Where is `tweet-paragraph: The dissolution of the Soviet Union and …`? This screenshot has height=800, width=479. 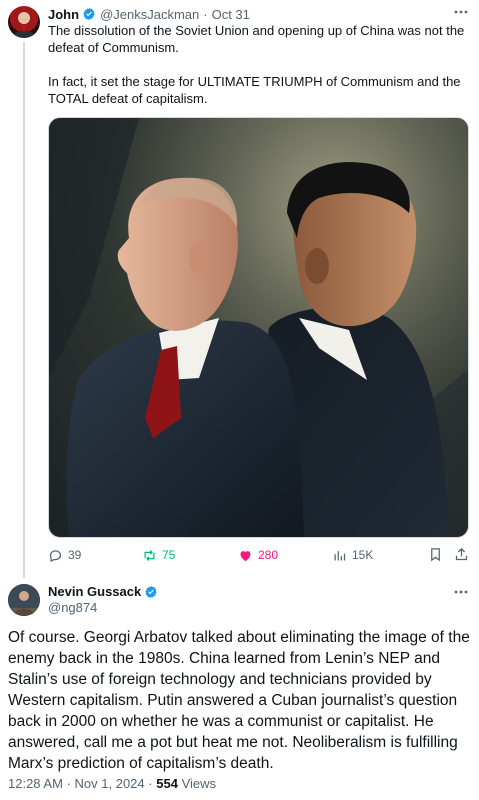
tweet-paragraph: The dissolution of the Soviet Union and … is located at coordinates (256, 39).